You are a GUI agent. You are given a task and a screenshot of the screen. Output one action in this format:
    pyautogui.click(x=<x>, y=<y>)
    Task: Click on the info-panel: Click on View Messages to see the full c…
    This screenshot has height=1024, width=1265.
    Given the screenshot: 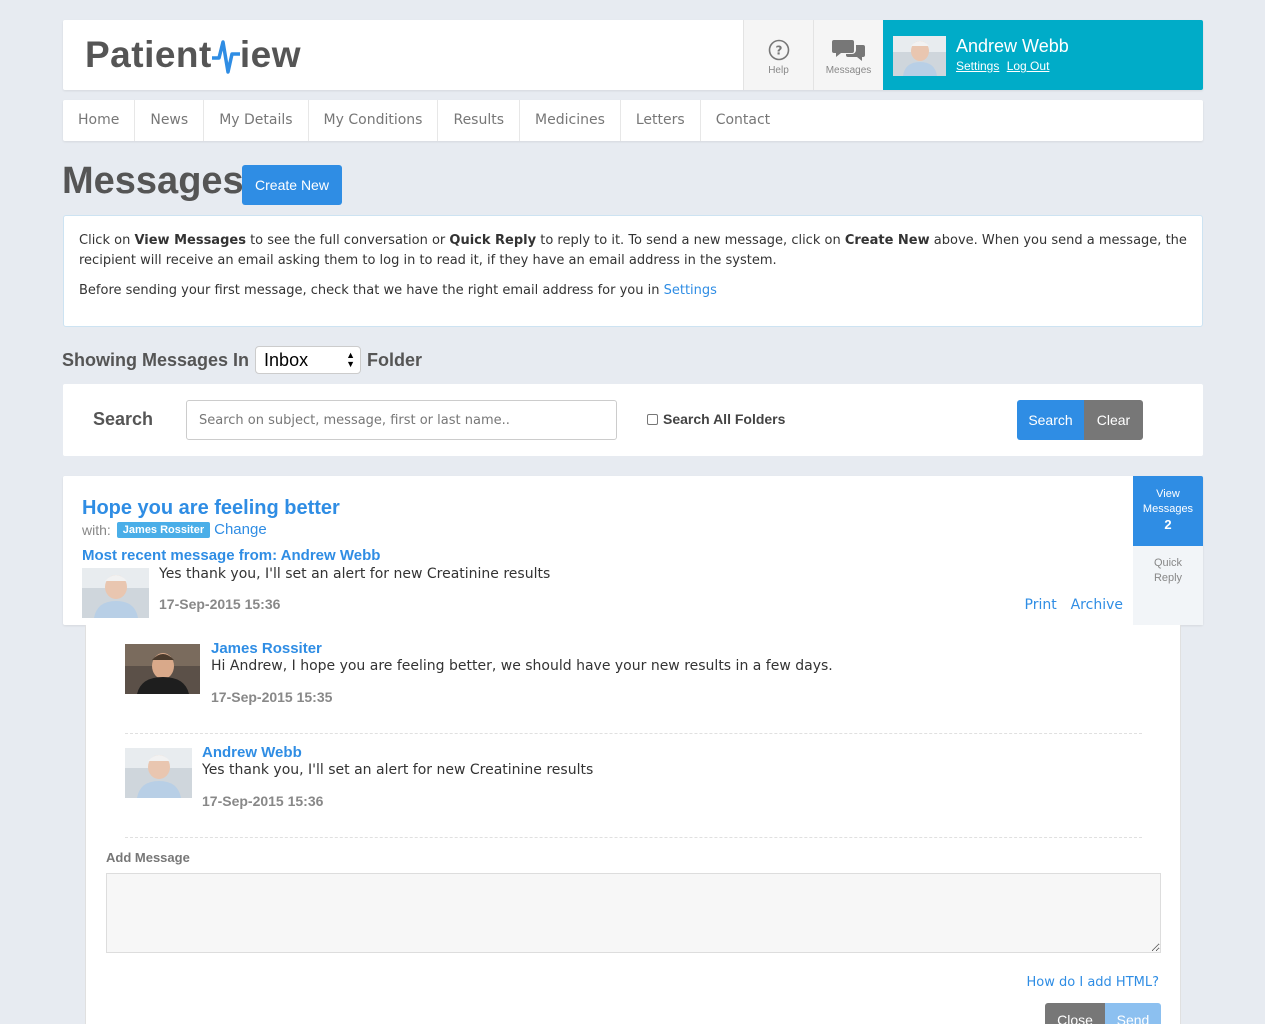 What is the action you would take?
    pyautogui.click(x=633, y=271)
    